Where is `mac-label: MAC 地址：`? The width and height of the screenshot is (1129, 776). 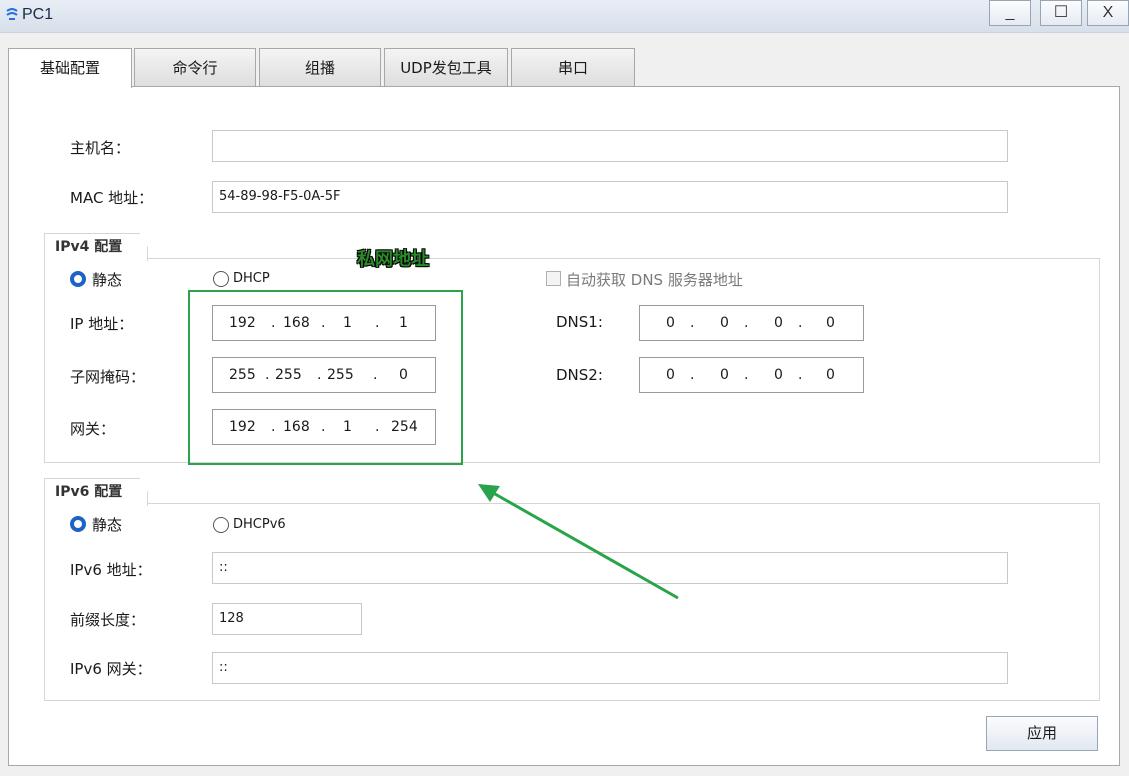
mac-label: MAC 地址： is located at coordinates (112, 198).